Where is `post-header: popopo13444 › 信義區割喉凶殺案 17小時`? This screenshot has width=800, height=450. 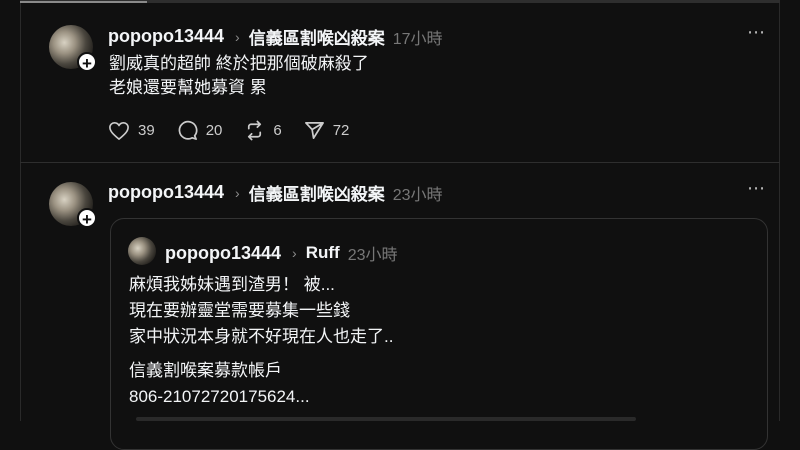 post-header: popopo13444 › 信義區割喉凶殺案 17小時 is located at coordinates (275, 36).